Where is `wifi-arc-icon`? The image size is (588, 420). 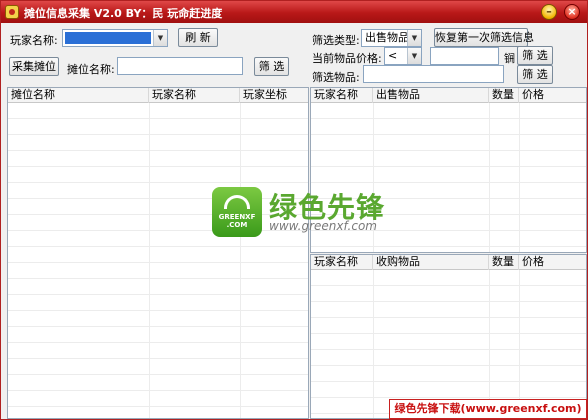
wifi-arc-icon is located at coordinates (237, 202).